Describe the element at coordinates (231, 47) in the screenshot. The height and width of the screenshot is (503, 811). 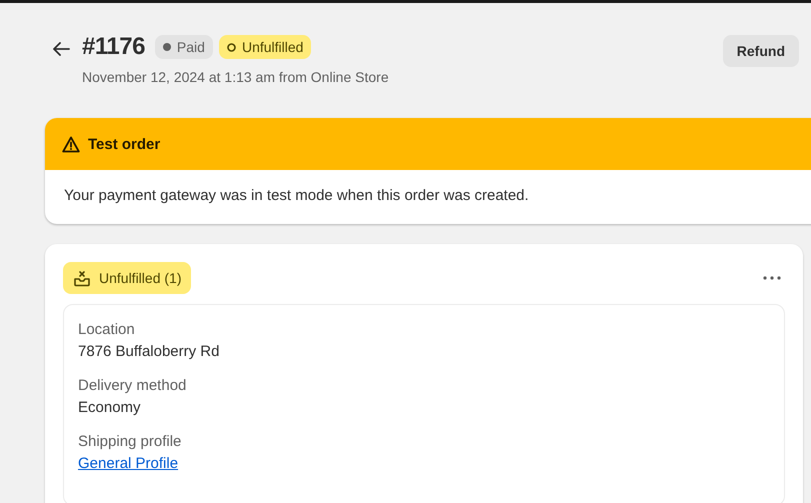
I see `ring-icon` at that location.